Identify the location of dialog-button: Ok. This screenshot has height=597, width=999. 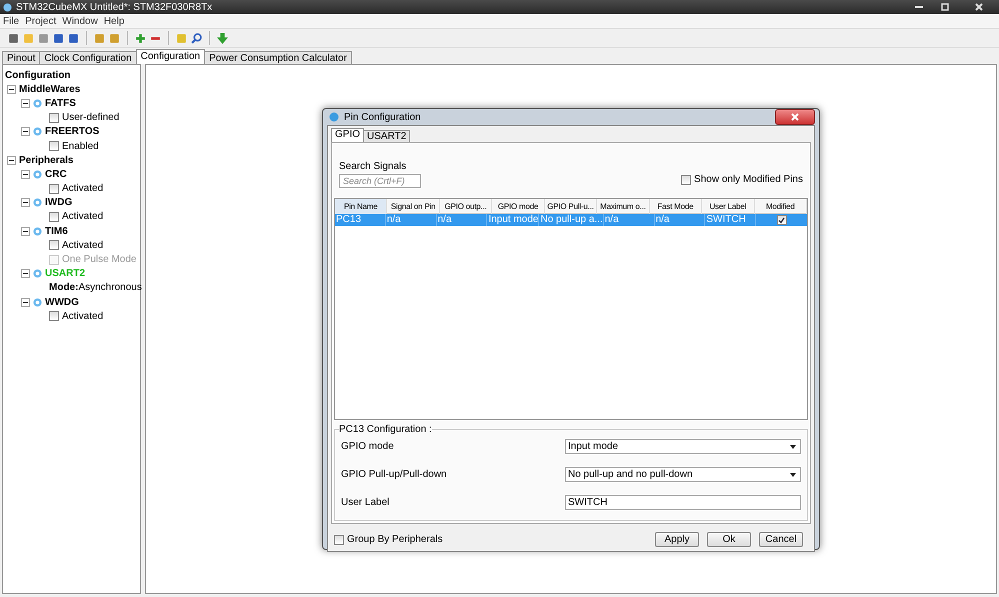
(729, 539).